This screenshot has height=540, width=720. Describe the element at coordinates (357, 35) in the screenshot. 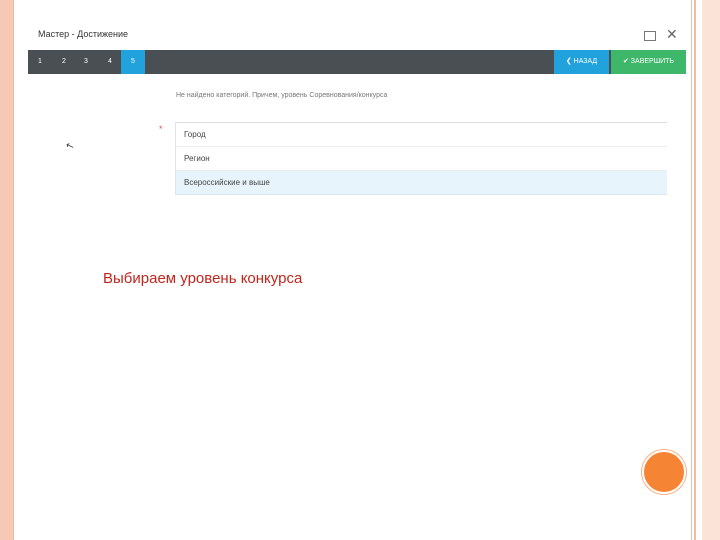

I see `window-header: Мастер - Достижение ✕` at that location.